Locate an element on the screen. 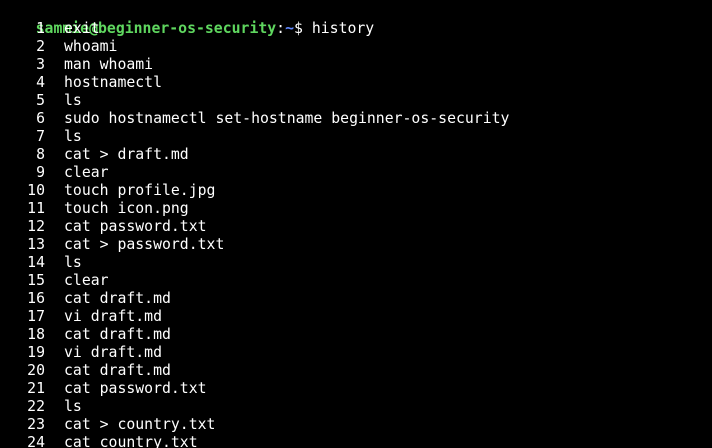  history-entry-command: hostnamectl is located at coordinates (113, 82).